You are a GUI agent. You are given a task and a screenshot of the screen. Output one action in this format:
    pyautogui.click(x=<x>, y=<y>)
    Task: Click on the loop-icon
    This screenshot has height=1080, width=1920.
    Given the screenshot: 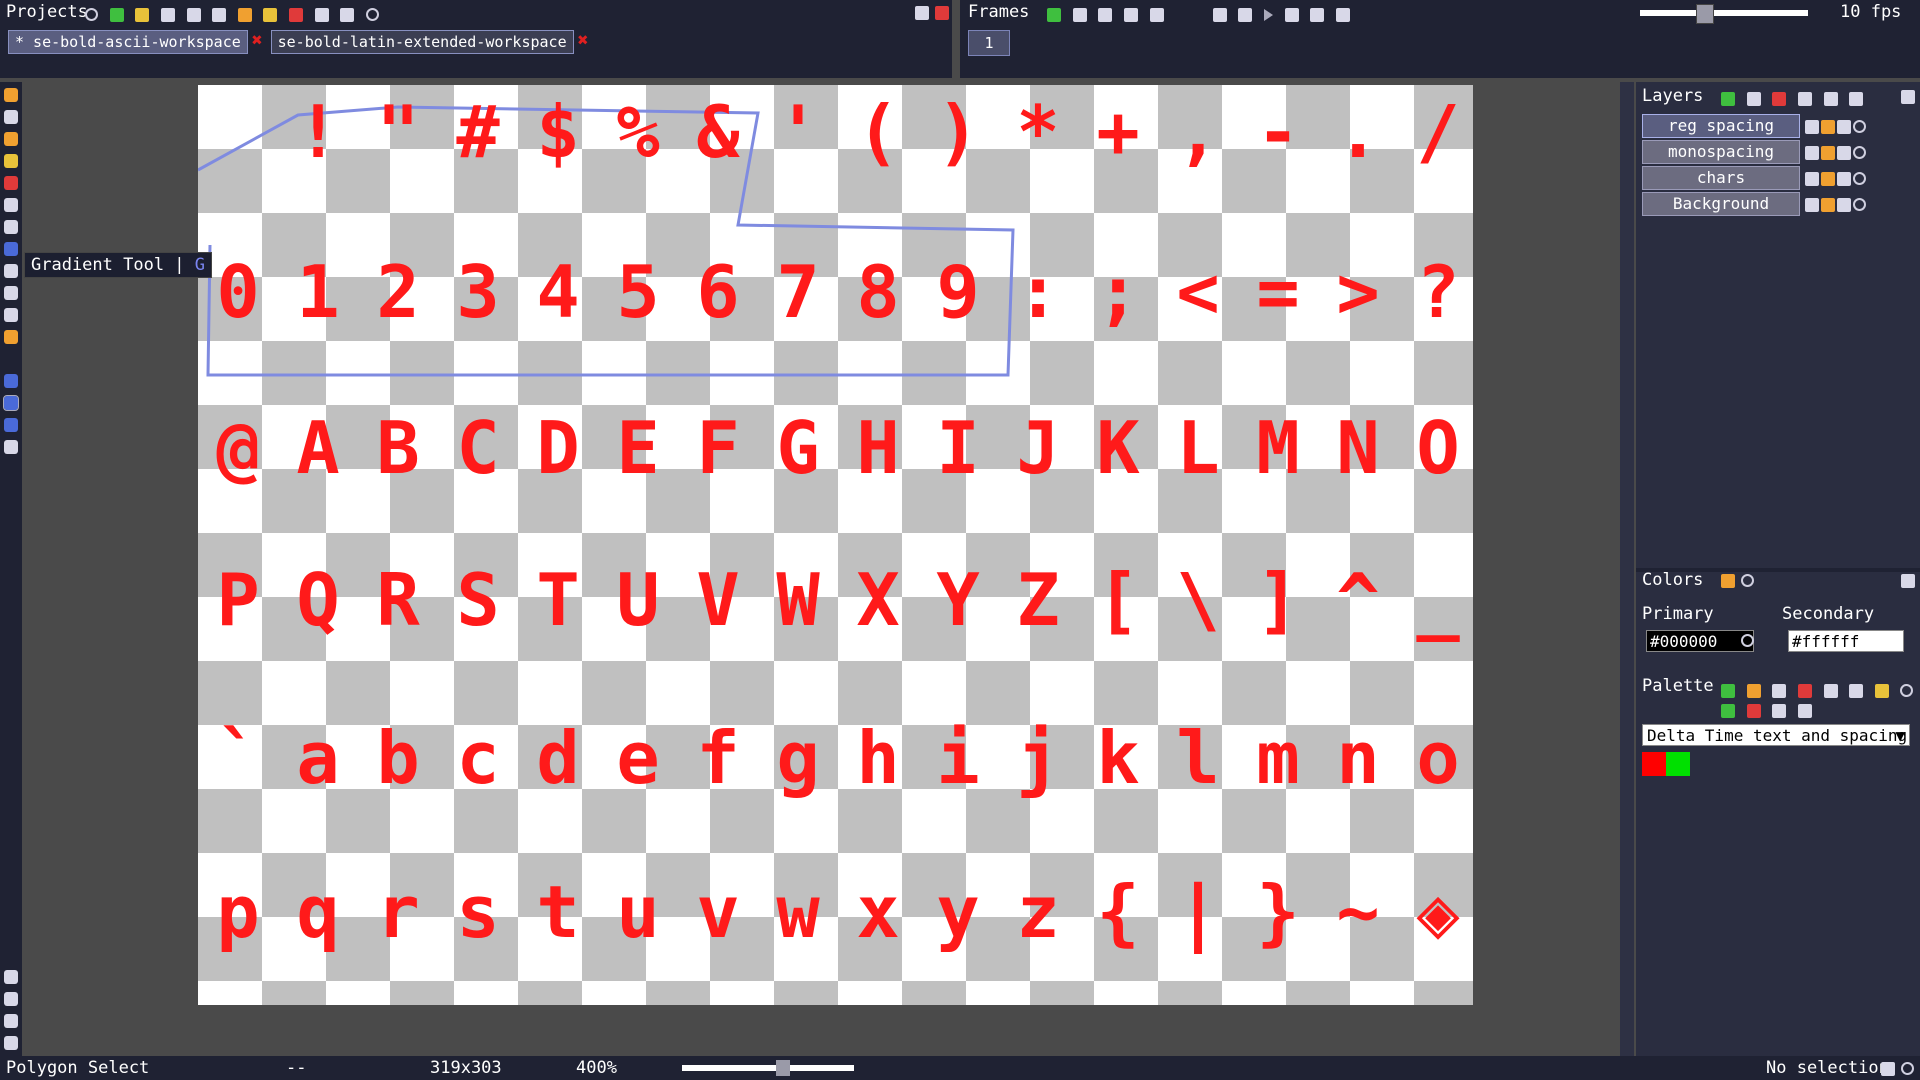 What is the action you would take?
    pyautogui.click(x=1343, y=14)
    